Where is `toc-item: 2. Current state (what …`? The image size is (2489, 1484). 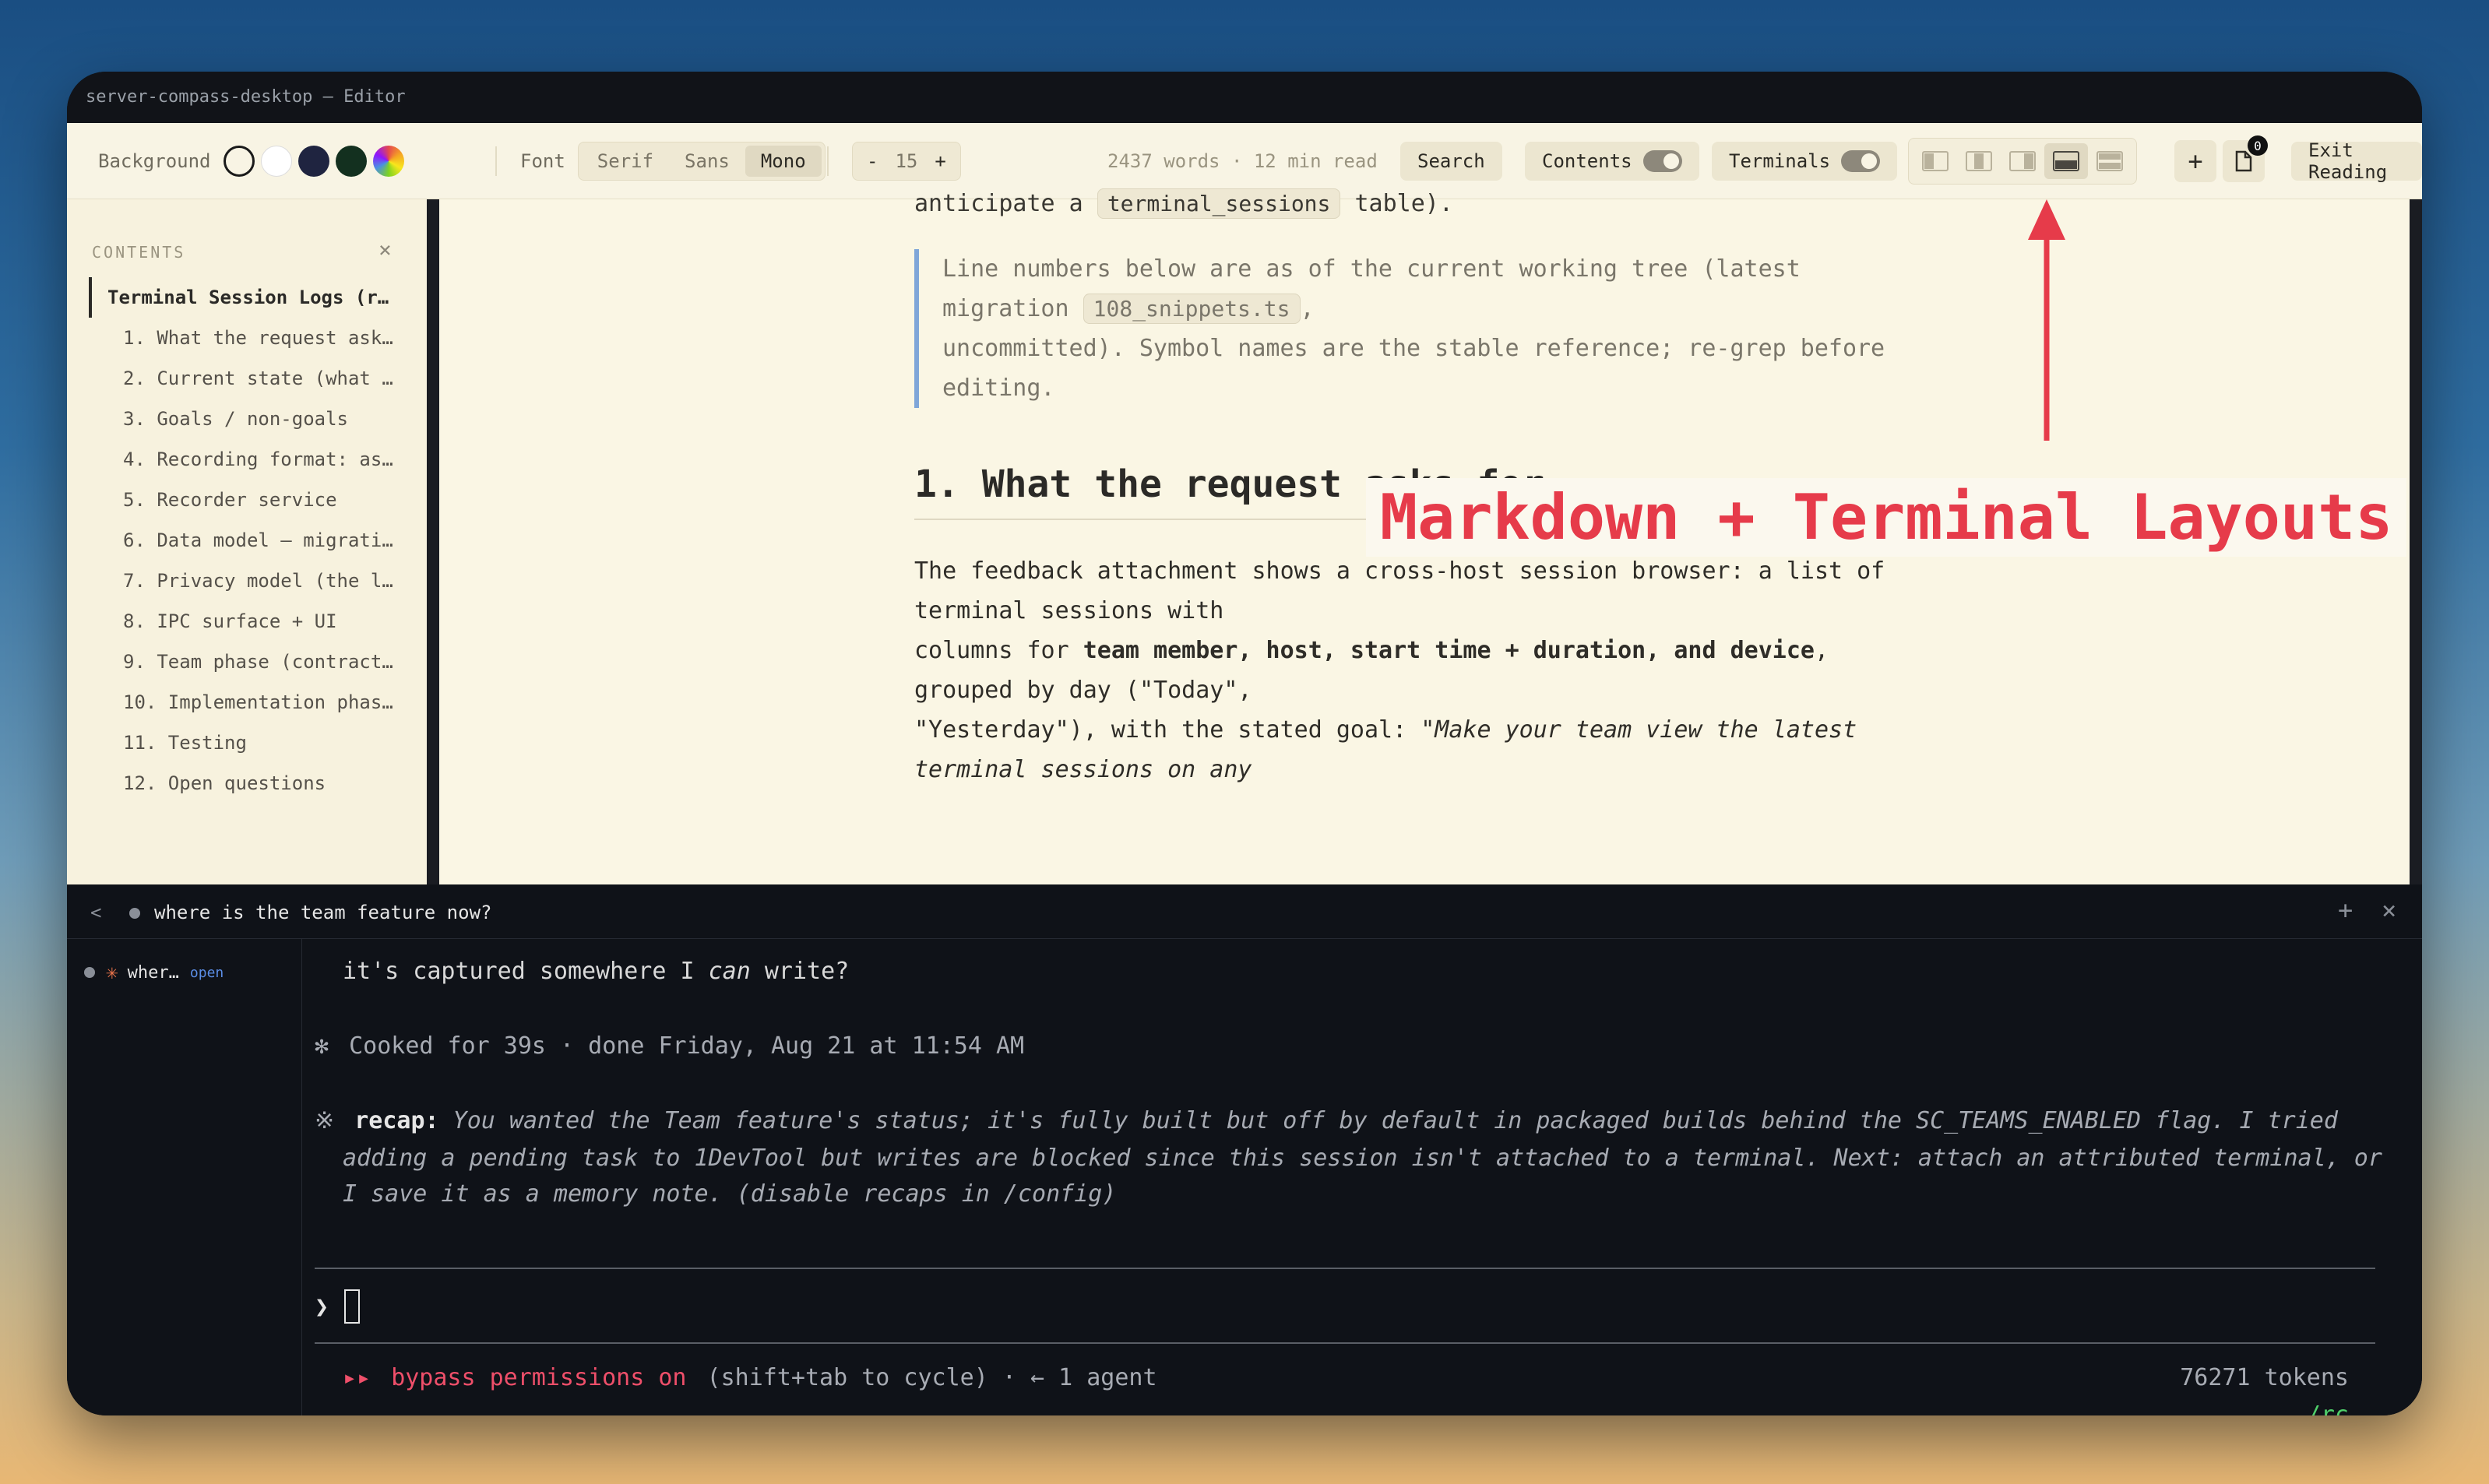 toc-item: 2. Current state (what … is located at coordinates (252, 379).